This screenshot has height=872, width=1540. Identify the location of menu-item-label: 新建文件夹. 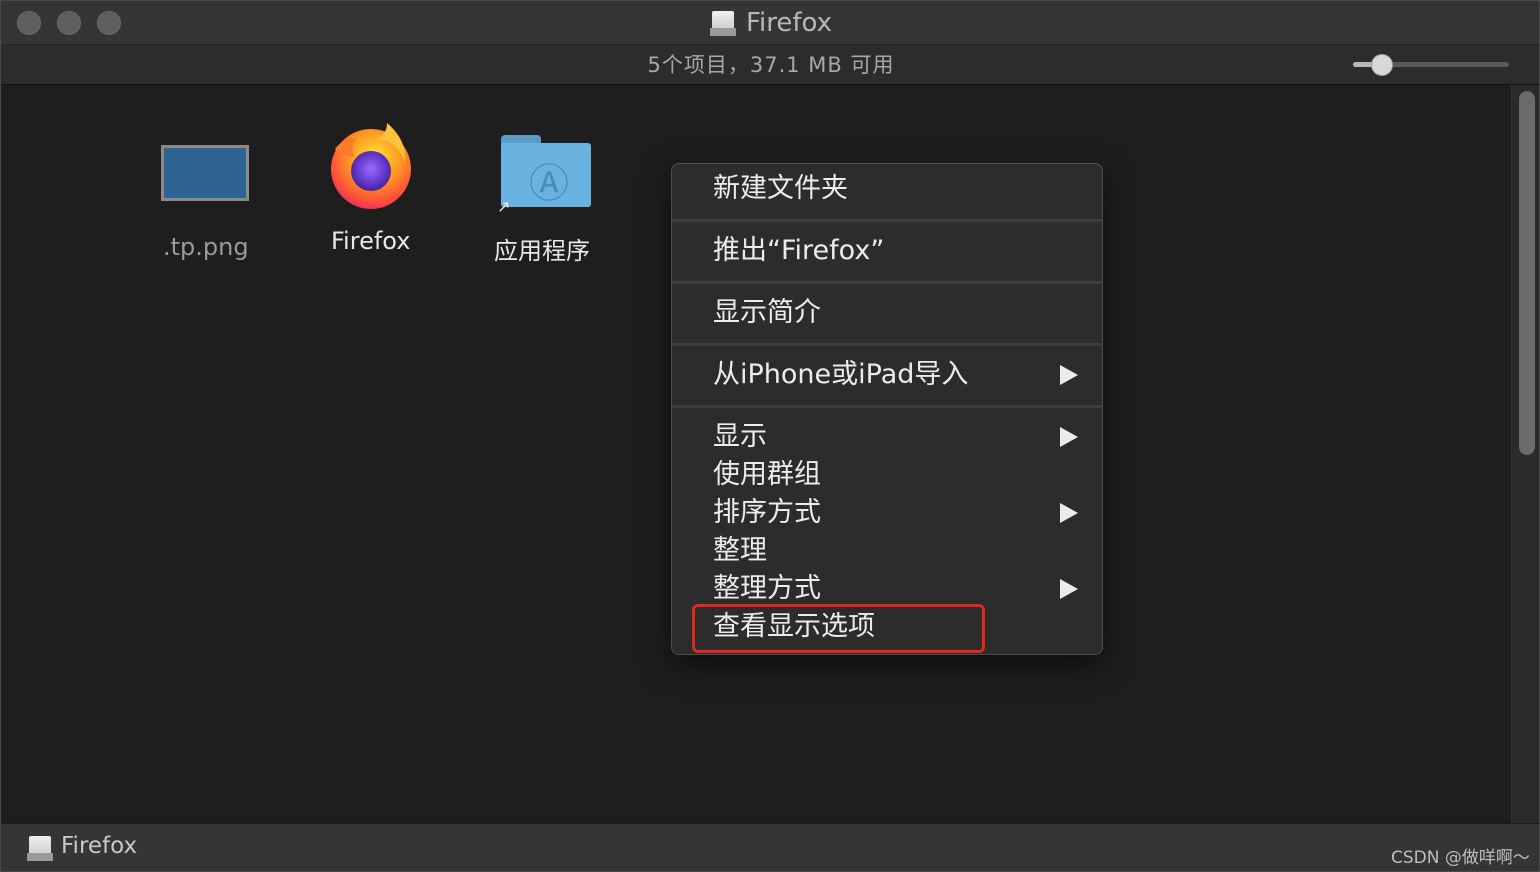
(780, 188).